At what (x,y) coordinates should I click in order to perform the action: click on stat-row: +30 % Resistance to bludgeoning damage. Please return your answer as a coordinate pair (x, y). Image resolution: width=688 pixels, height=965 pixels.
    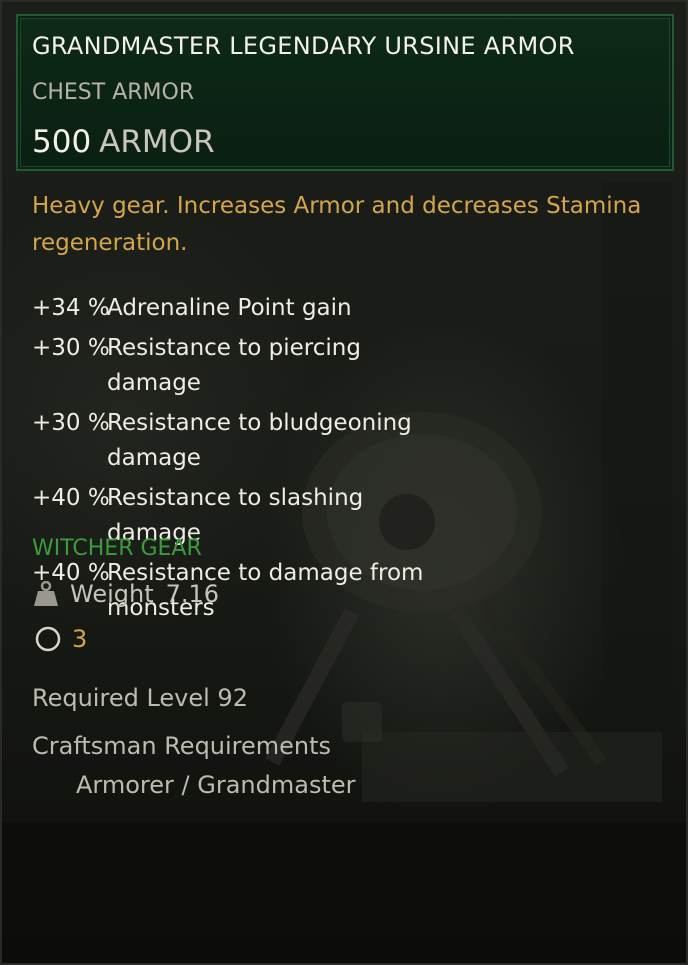
    Looking at the image, I should click on (229, 441).